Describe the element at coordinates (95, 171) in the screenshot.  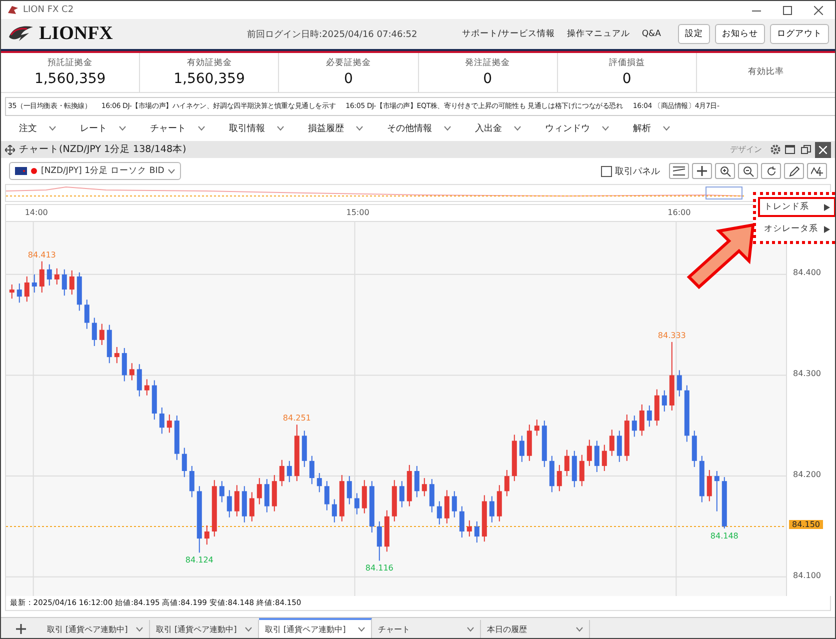
I see `symbol-select: [NZD/JPY] 1分足 ローソク BID` at that location.